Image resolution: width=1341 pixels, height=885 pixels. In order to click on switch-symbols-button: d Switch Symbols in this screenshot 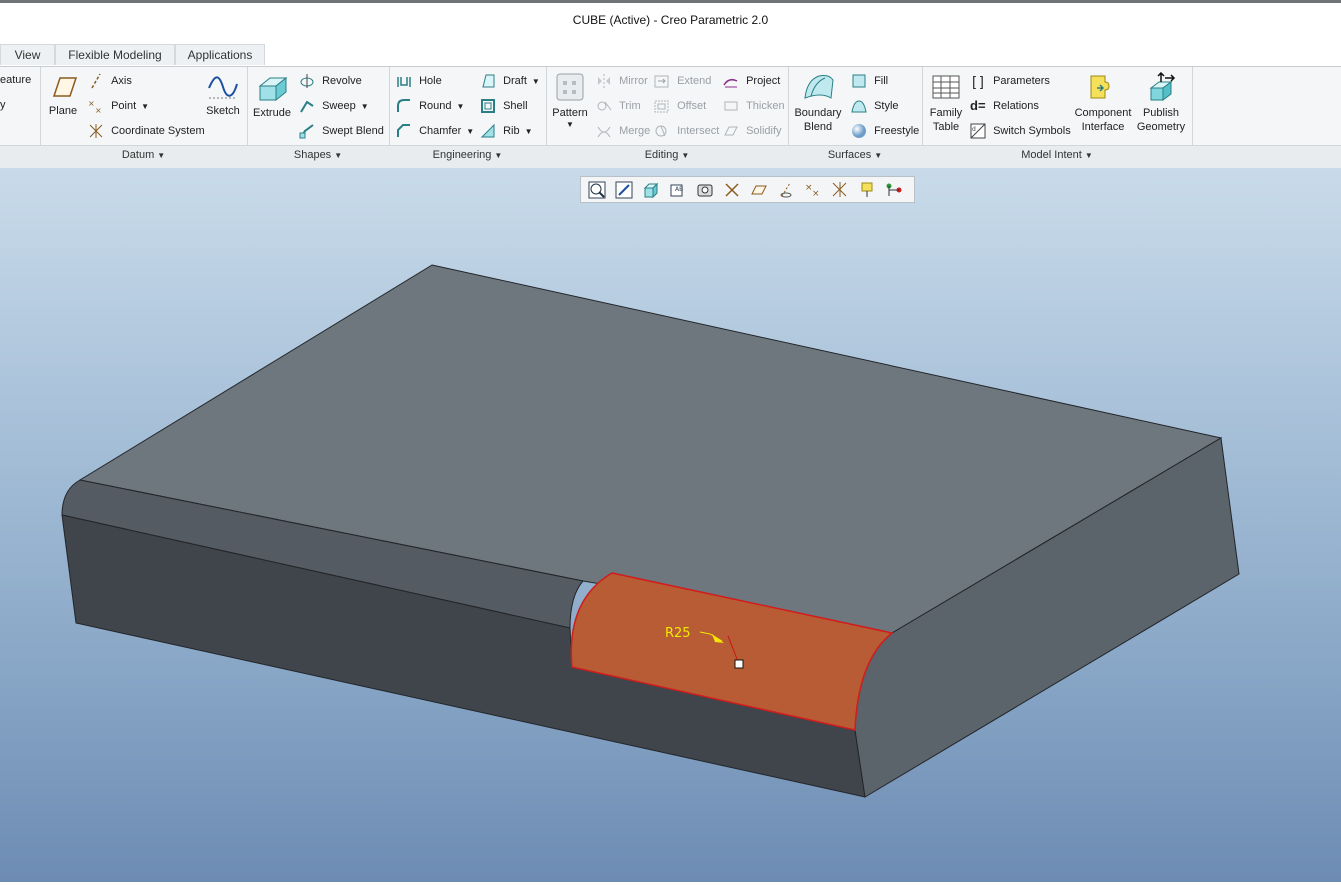, I will do `click(1020, 131)`.